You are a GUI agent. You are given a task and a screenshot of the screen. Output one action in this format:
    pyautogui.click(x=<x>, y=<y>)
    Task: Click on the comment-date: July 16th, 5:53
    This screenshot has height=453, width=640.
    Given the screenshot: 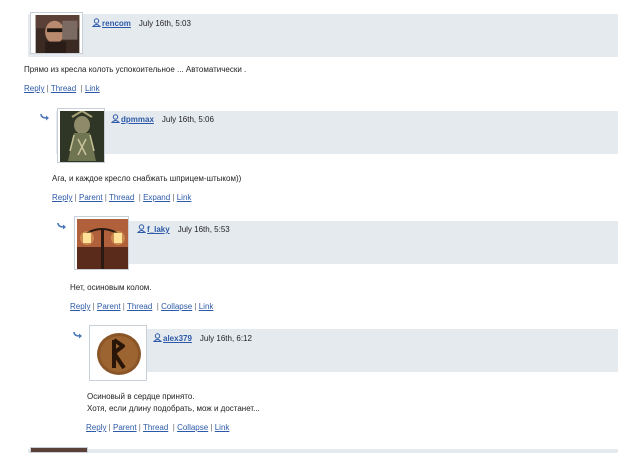 What is the action you would take?
    pyautogui.click(x=203, y=229)
    